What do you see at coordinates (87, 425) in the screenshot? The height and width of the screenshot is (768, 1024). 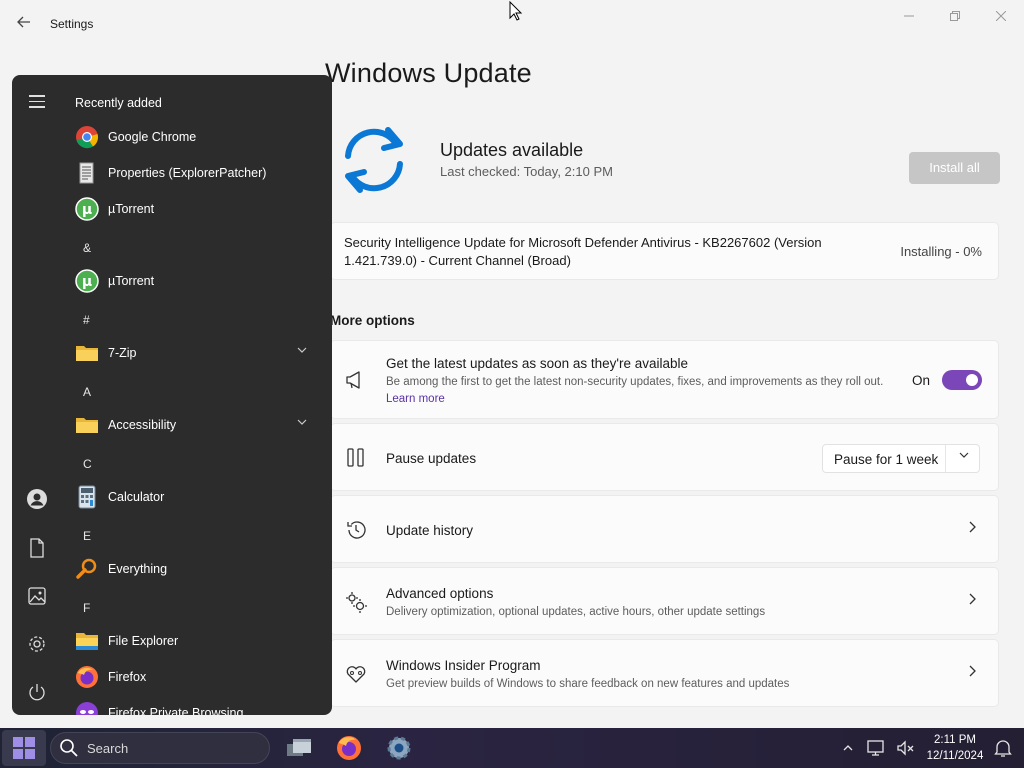 I see `folder-icon` at bounding box center [87, 425].